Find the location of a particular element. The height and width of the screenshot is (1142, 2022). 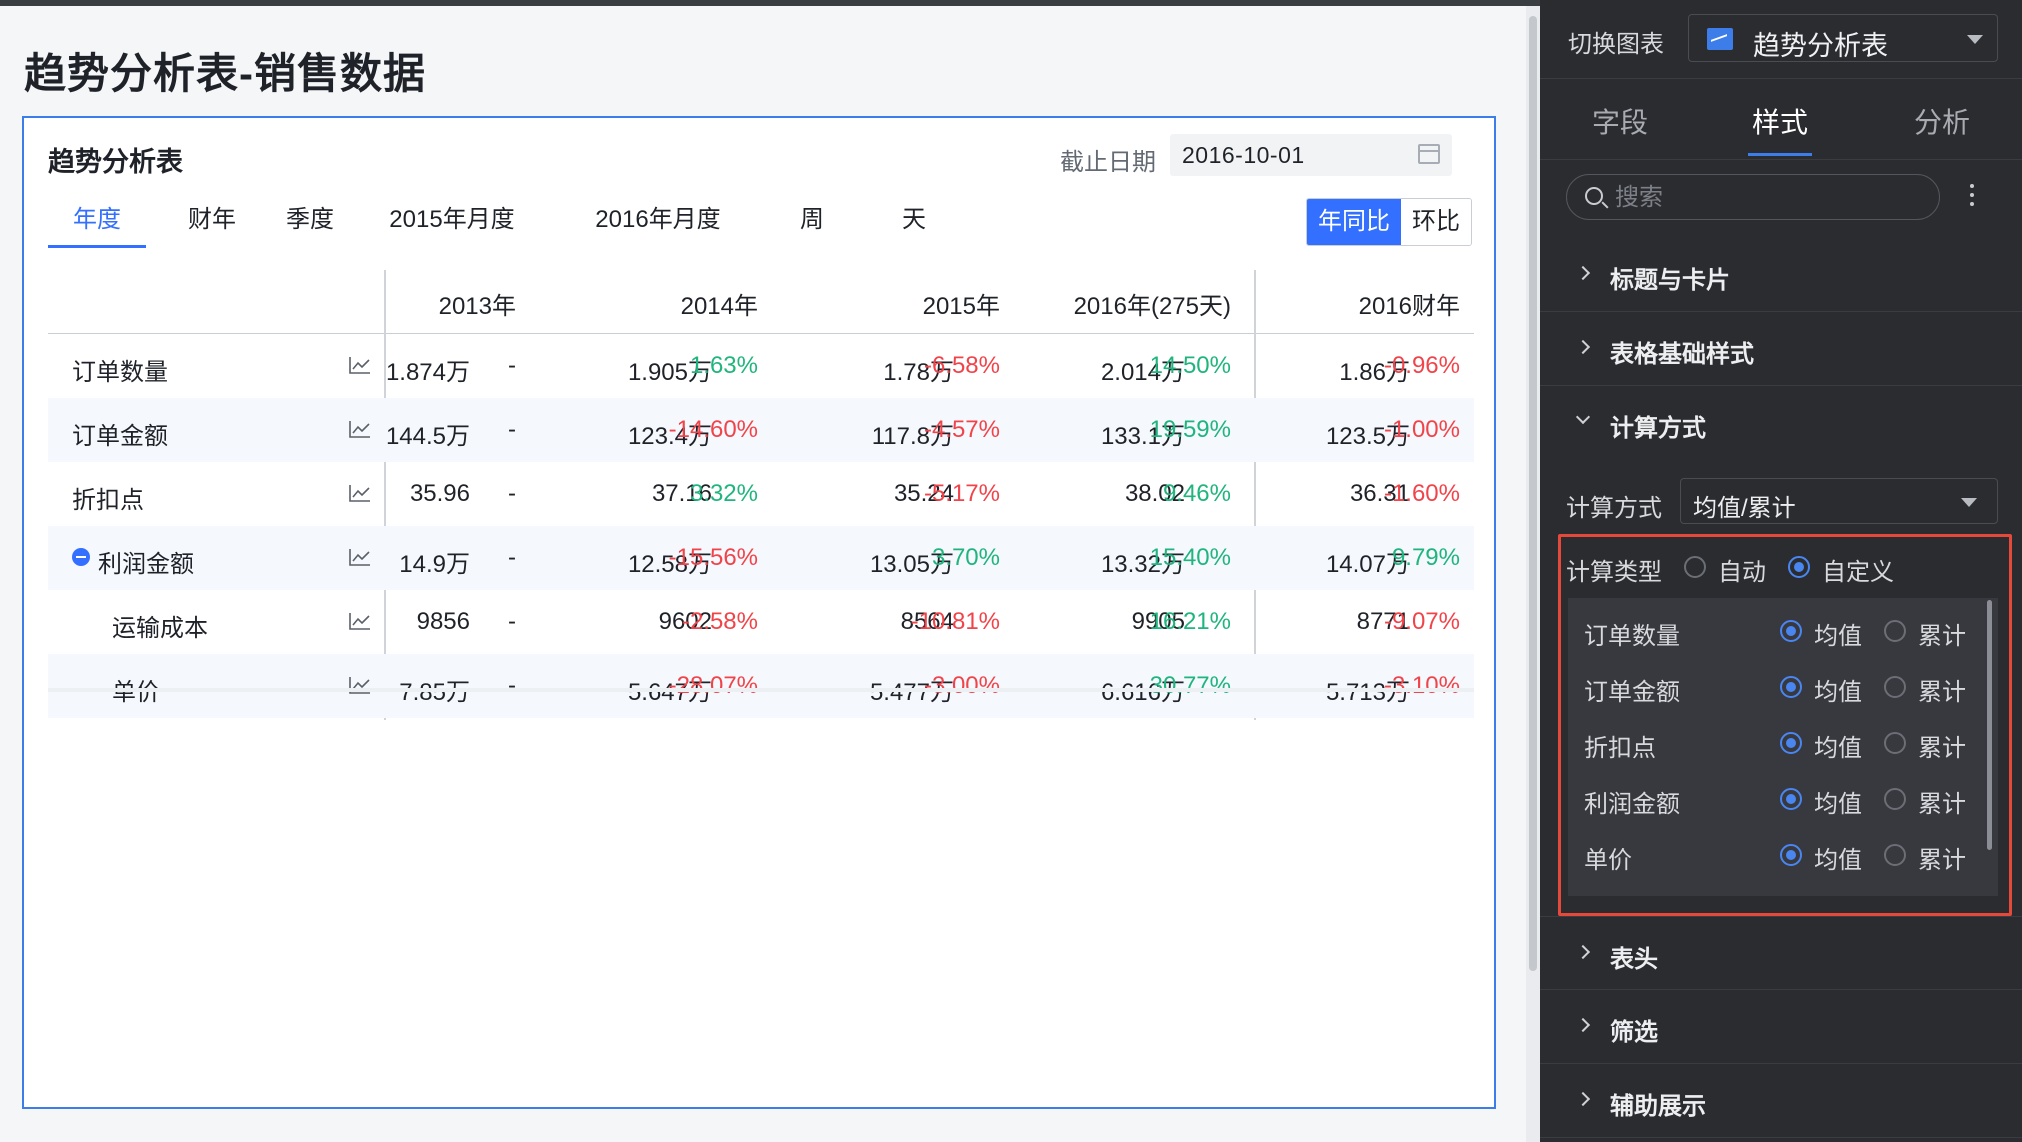

section-table-basic-style: 表格基础样式 is located at coordinates (1781, 349).